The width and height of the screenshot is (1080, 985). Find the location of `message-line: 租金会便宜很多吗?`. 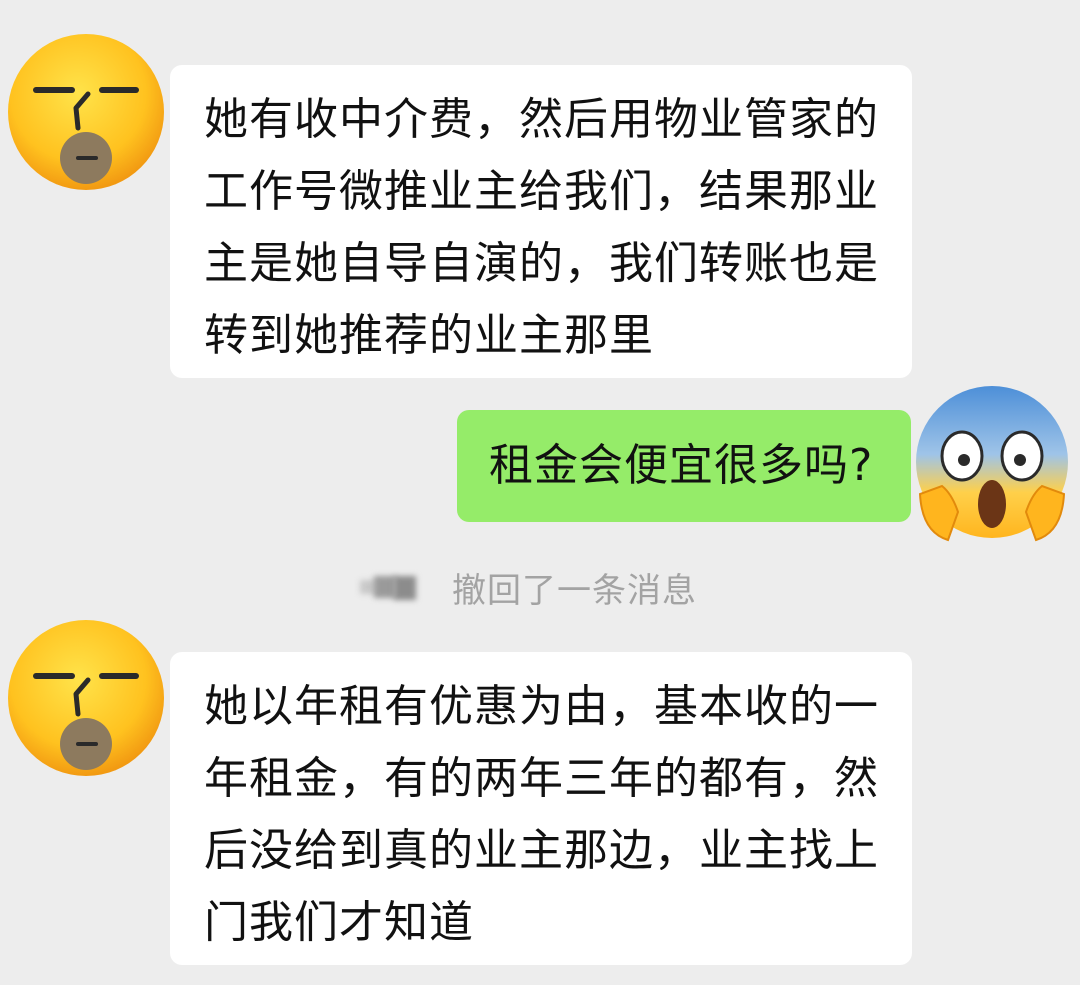

message-line: 租金会便宜很多吗? is located at coordinates (681, 465).